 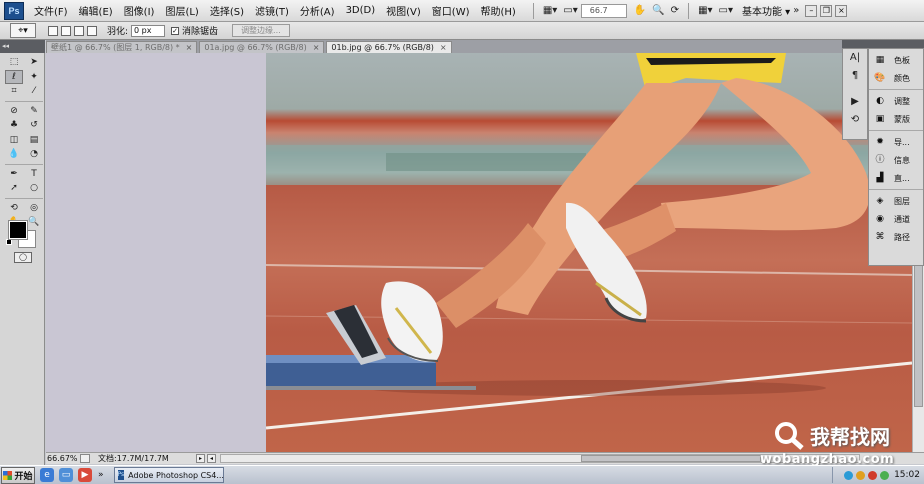 I want to click on menu-file: 文件(F), so click(x=51, y=10).